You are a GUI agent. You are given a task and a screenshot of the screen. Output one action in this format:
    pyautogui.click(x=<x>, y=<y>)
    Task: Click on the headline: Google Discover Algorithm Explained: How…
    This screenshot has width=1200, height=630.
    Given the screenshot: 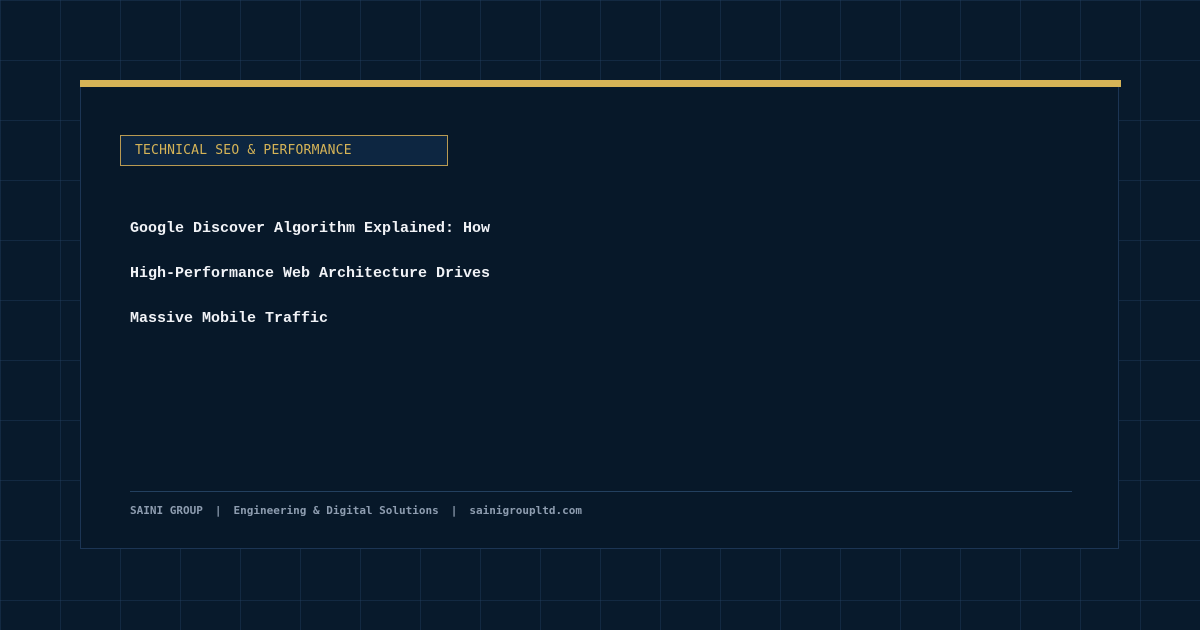 What is the action you would take?
    pyautogui.click(x=480, y=282)
    